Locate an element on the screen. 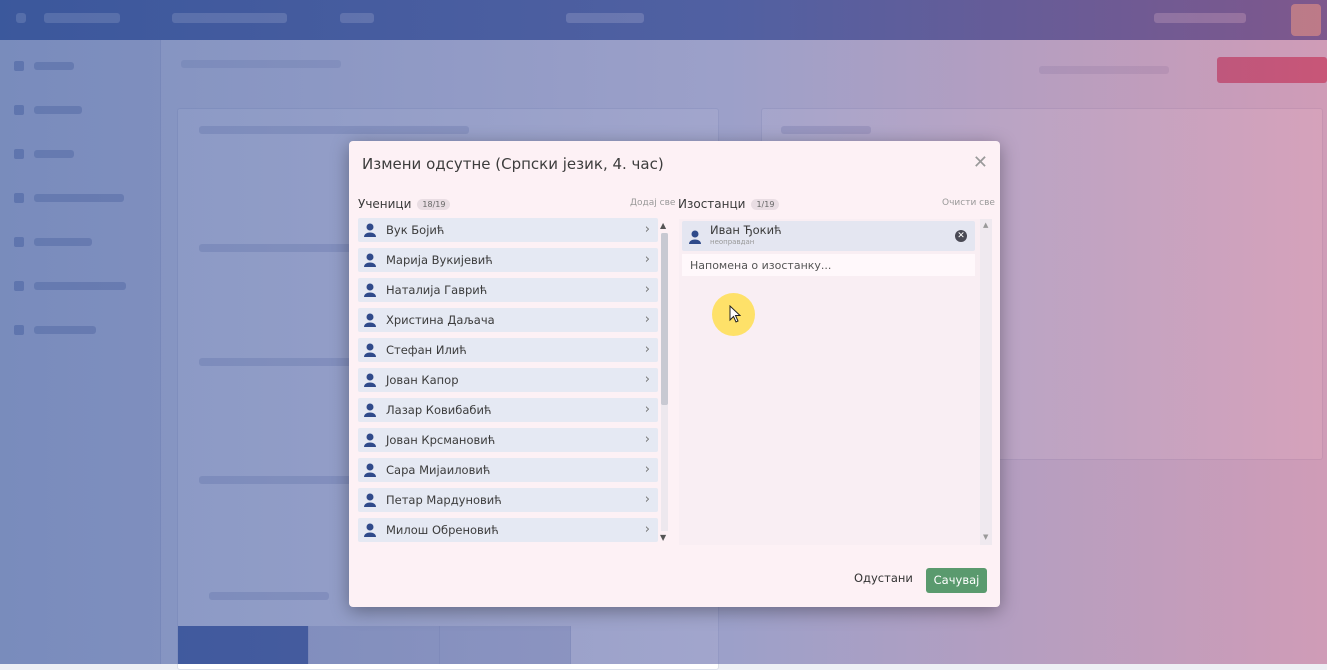 Image resolution: width=1327 pixels, height=670 pixels. absent-header: Изостанци 1/19 is located at coordinates (729, 204).